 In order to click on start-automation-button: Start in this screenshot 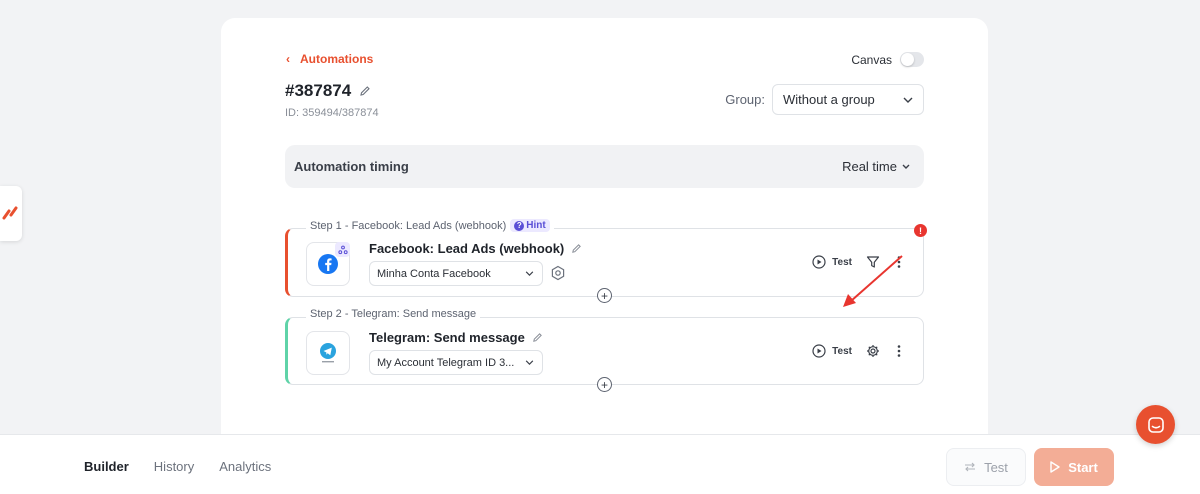, I will do `click(1074, 467)`.